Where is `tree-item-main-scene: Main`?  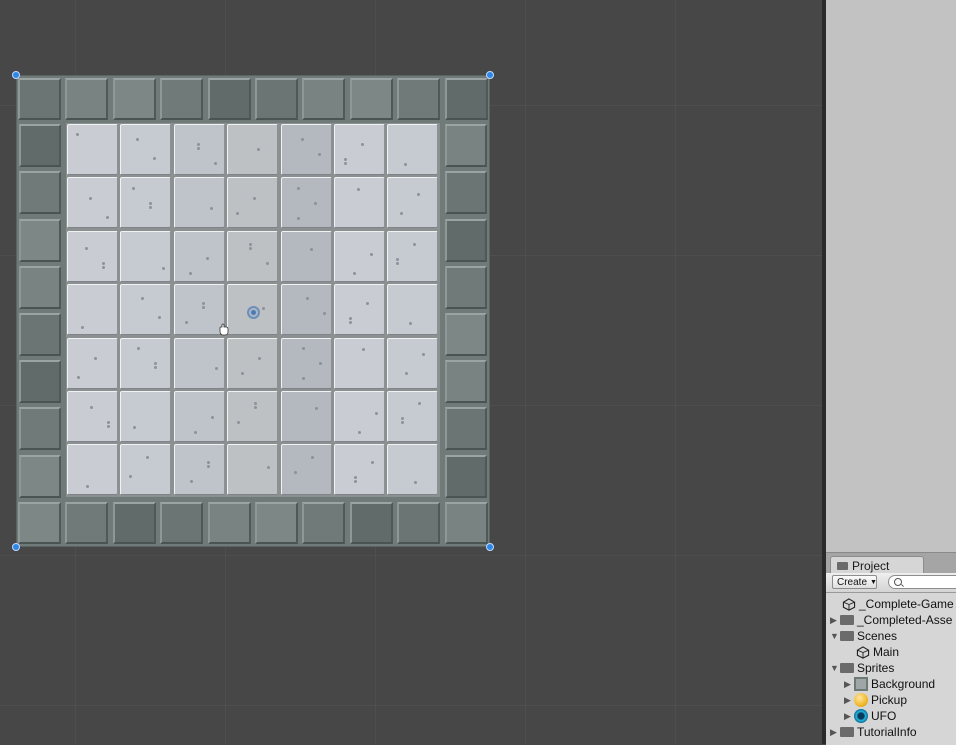 tree-item-main-scene: Main is located at coordinates (877, 652).